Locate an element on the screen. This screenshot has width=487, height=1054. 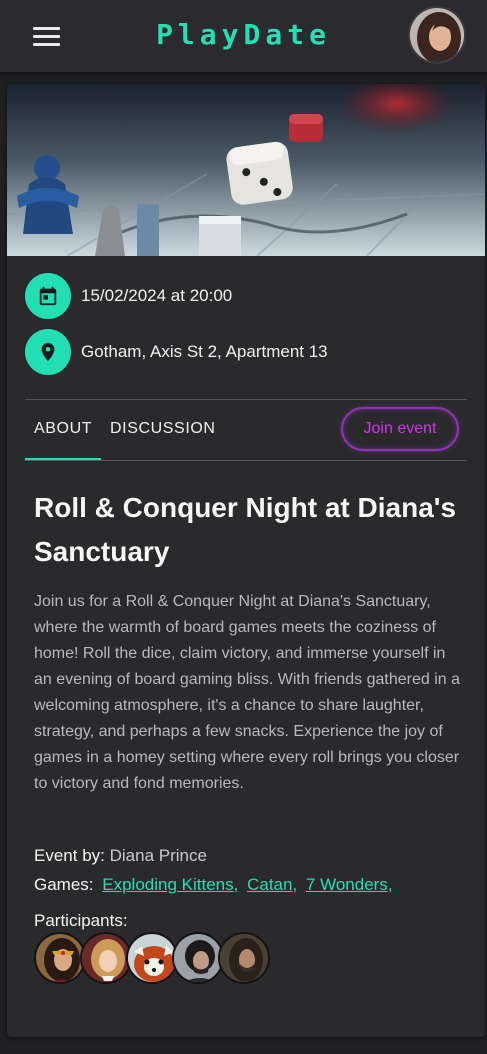
map-pin-icon is located at coordinates (48, 352).